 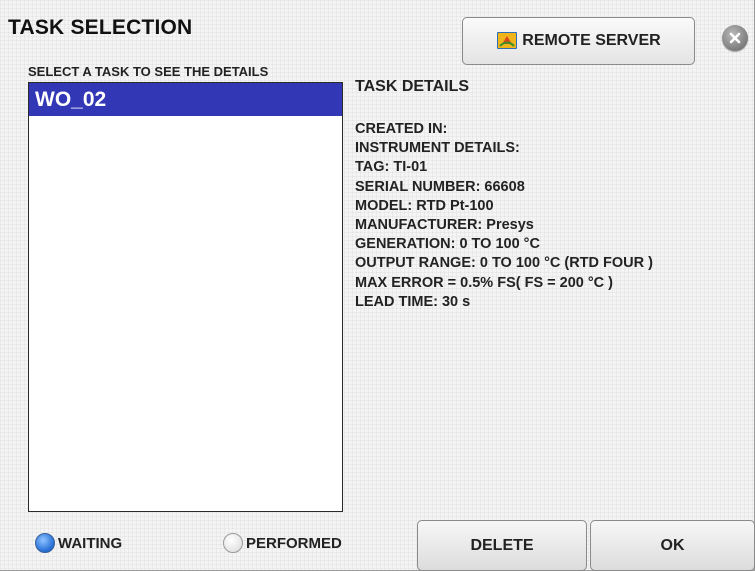 I want to click on window-title: TASK SELECTION, so click(x=100, y=27).